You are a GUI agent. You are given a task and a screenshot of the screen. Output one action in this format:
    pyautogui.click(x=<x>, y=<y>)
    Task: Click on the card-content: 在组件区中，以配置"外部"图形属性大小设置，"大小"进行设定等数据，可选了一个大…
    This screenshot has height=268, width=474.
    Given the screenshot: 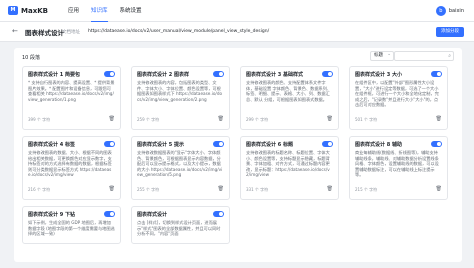 What is the action you would take?
    pyautogui.click(x=397, y=93)
    